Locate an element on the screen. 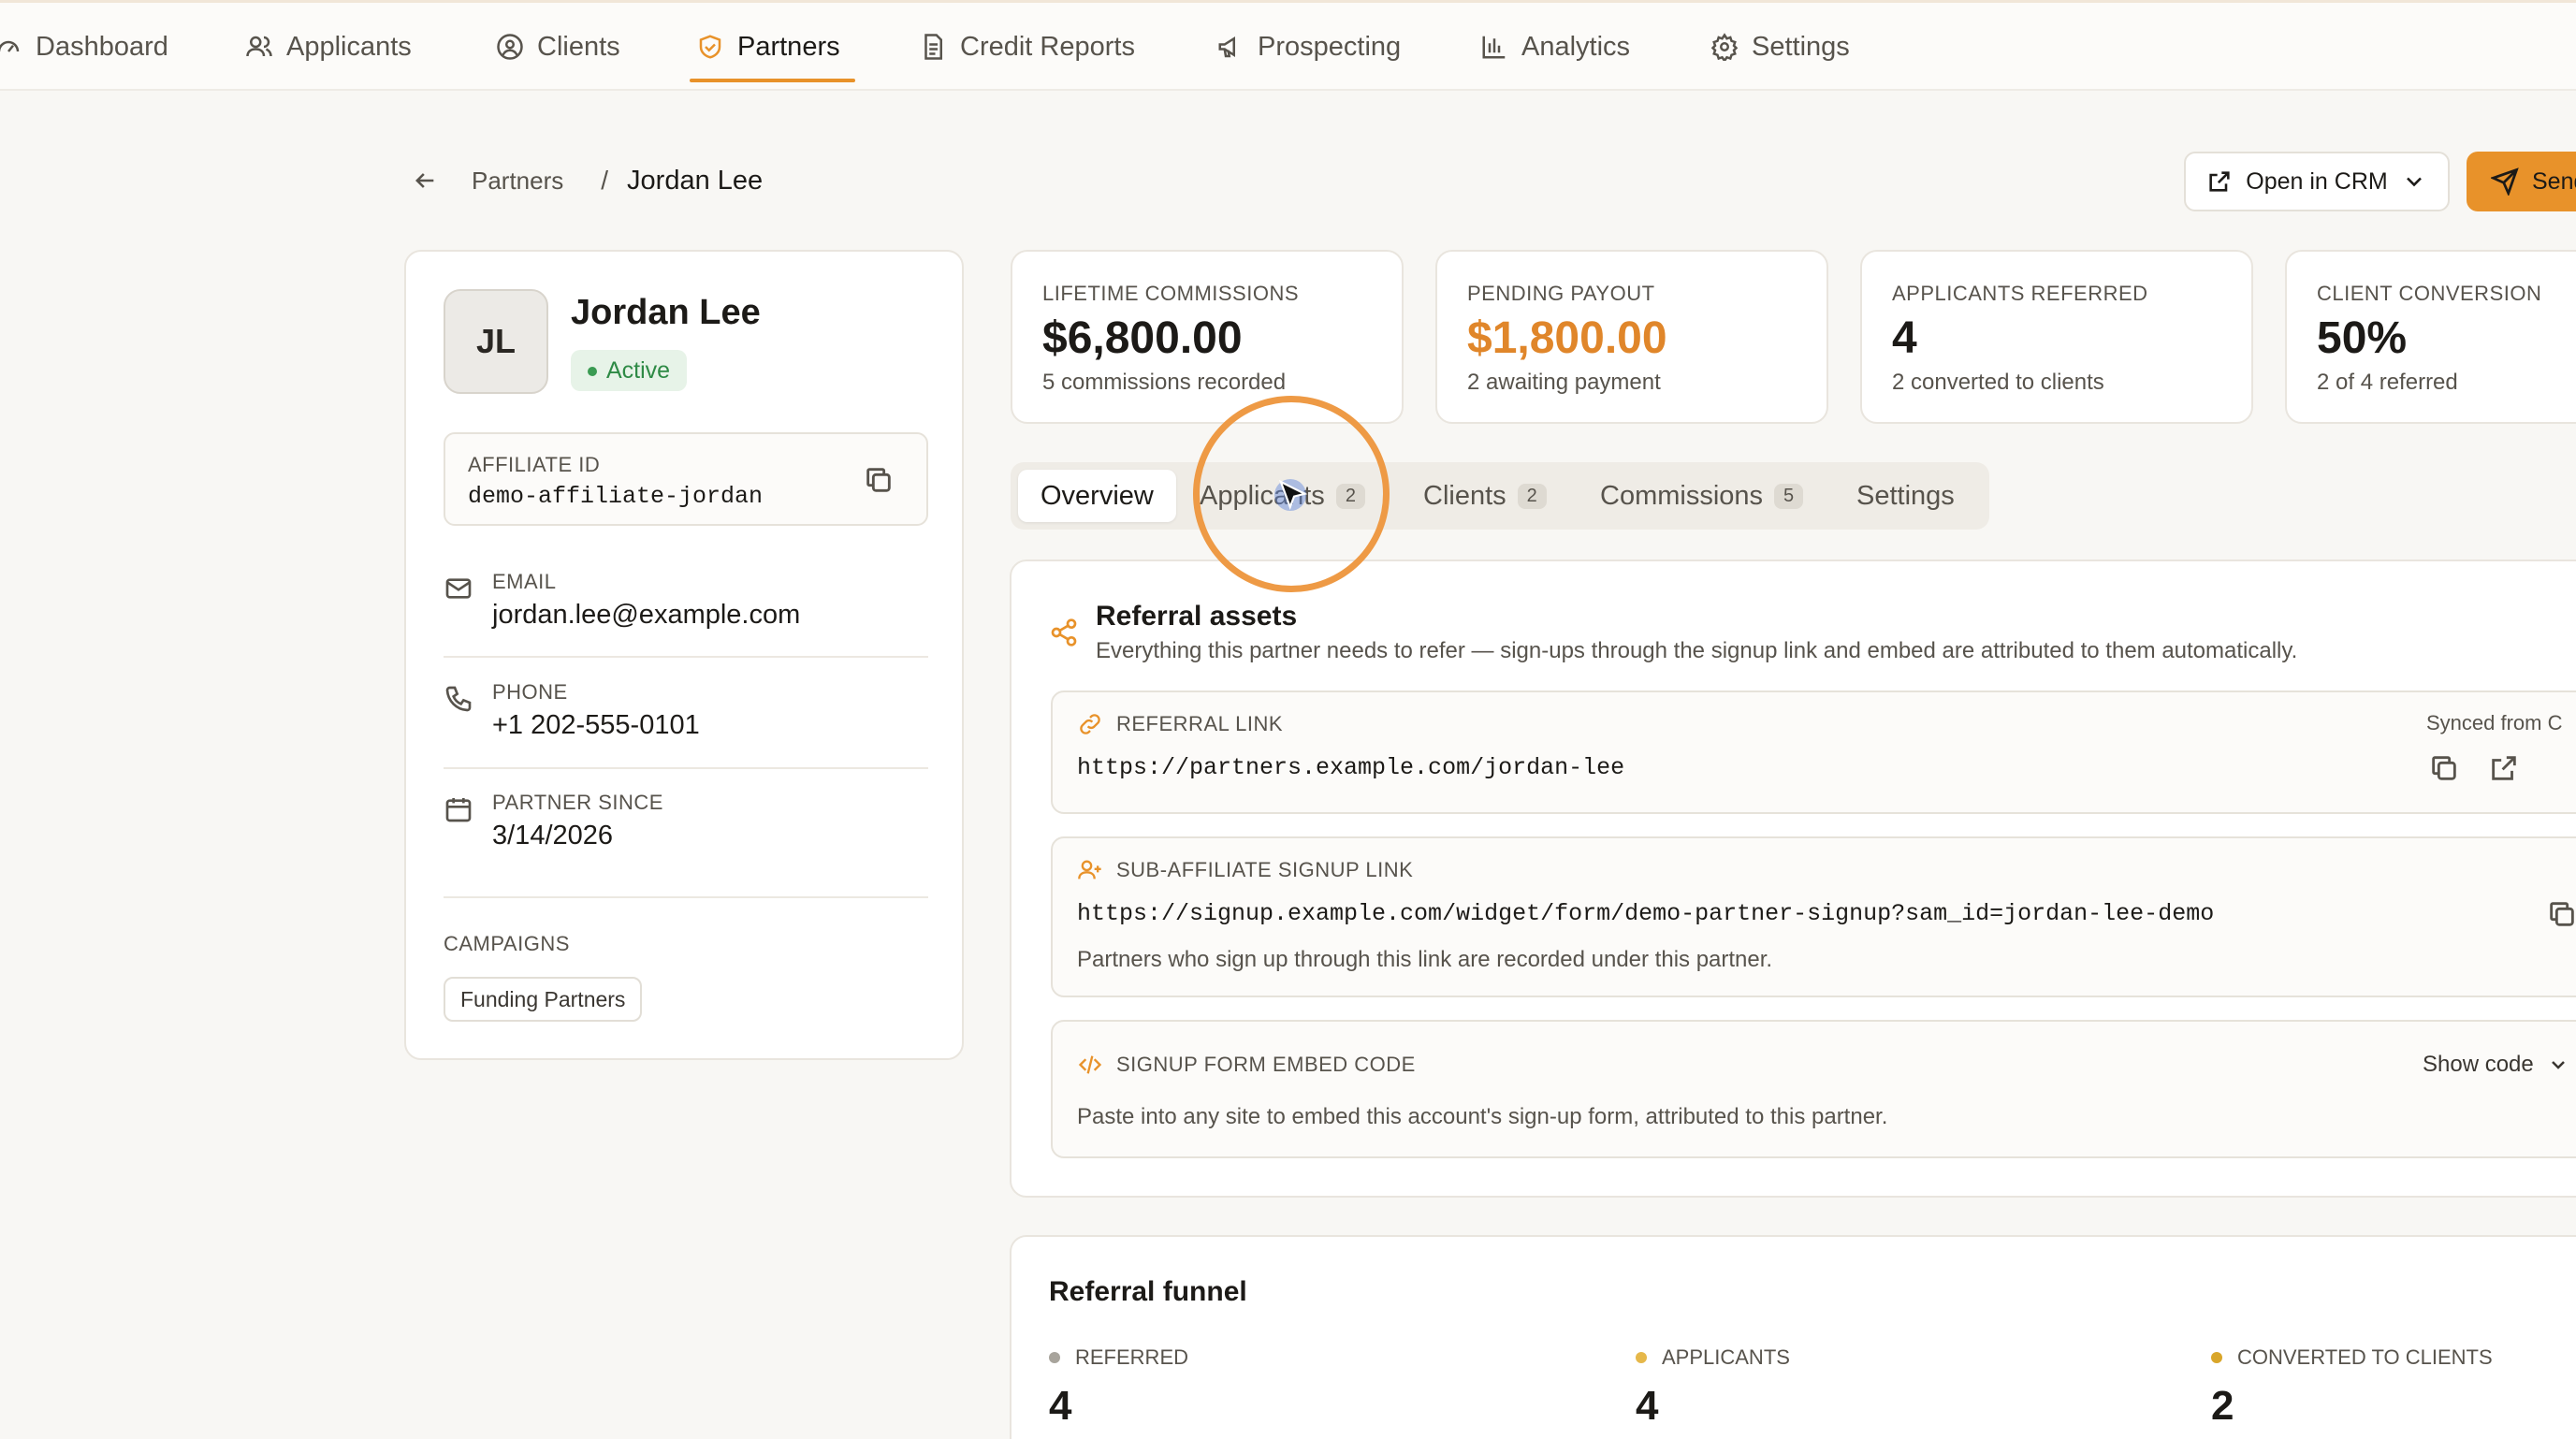 The image size is (2576, 1439). affiliate-id-label: AFFILIATE ID is located at coordinates (534, 465).